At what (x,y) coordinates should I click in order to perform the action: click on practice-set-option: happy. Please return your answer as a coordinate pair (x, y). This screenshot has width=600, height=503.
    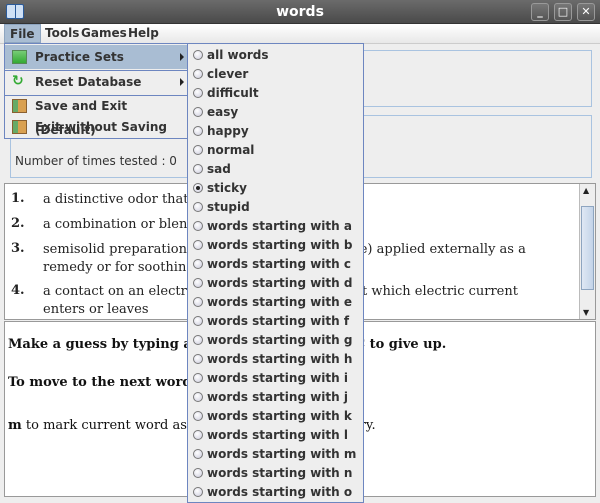
    Looking at the image, I should click on (275, 131).